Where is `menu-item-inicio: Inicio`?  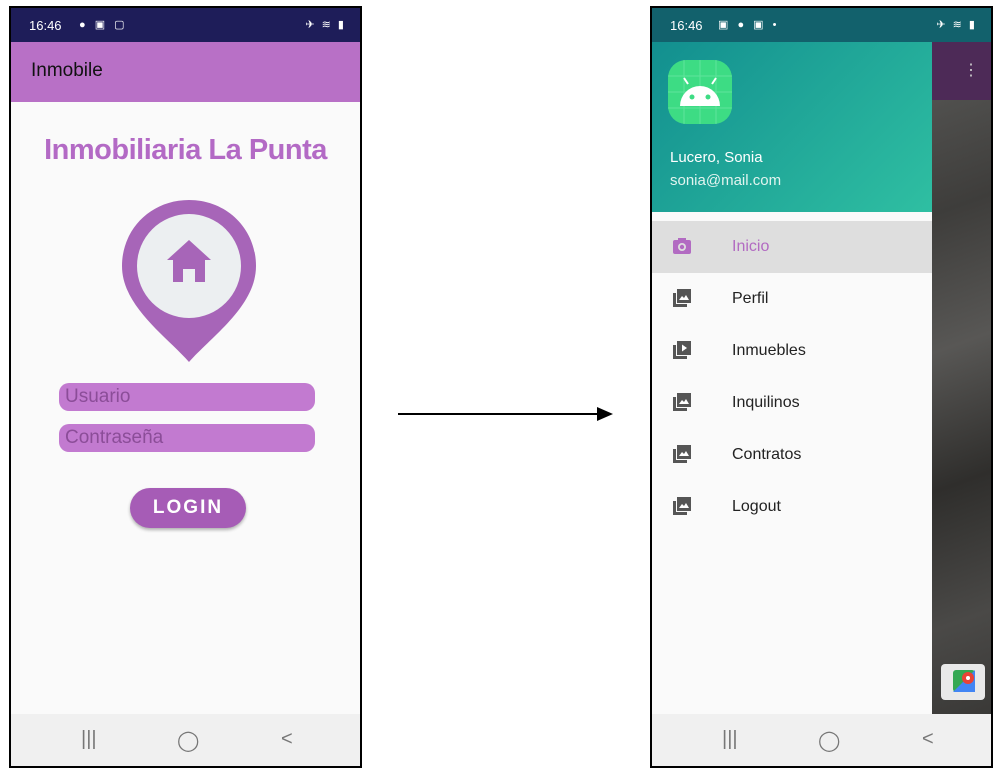
menu-item-inicio: Inicio is located at coordinates (792, 247).